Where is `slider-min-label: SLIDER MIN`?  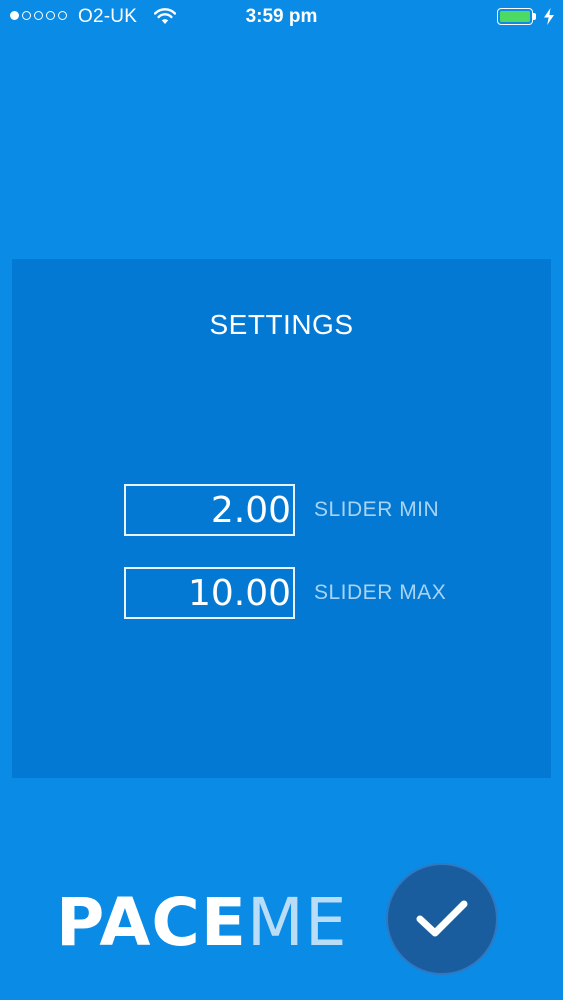 slider-min-label: SLIDER MIN is located at coordinates (377, 509).